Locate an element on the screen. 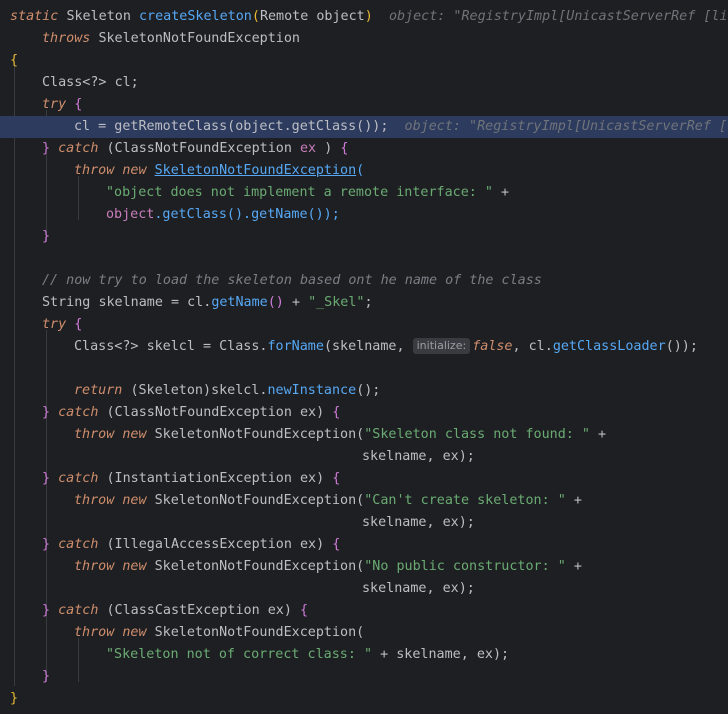  code-line-3: { is located at coordinates (364, 61).